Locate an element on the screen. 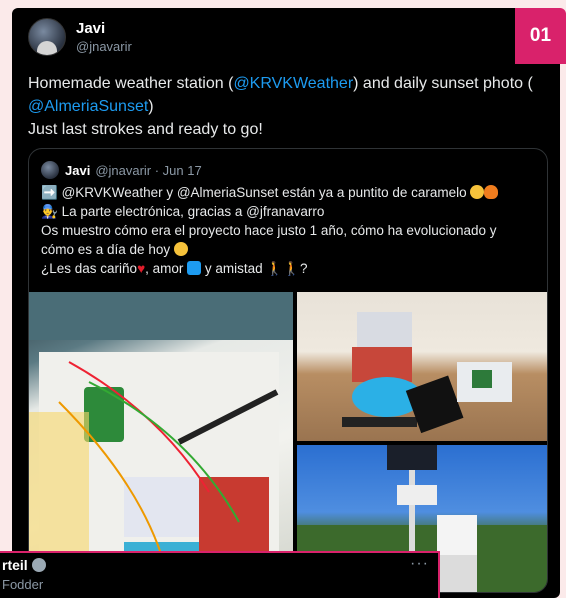 The width and height of the screenshot is (566, 598). heart-eyes-emoji-icon is located at coordinates (180, 249).